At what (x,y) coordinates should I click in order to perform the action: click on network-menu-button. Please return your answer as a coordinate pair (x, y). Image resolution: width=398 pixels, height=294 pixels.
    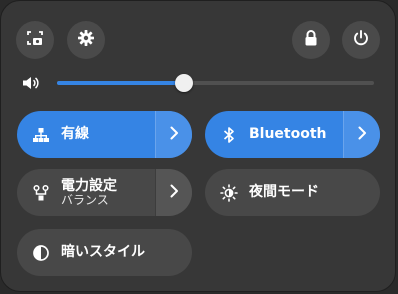
    Looking at the image, I should click on (173, 134).